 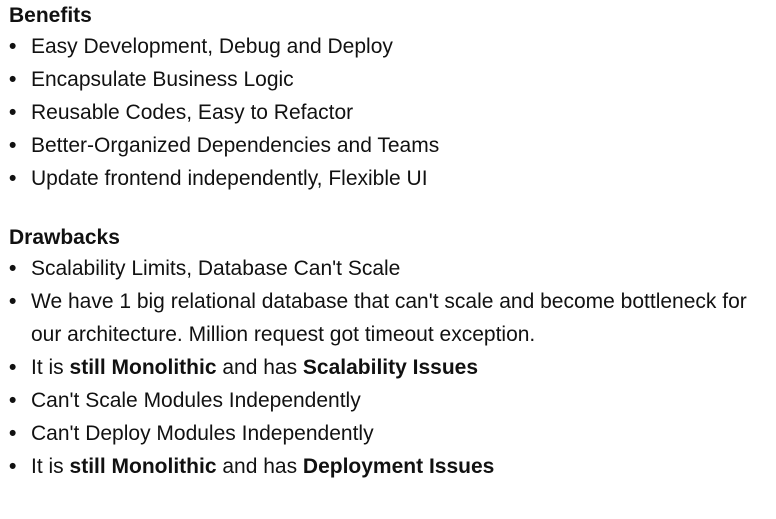 I want to click on list-item: • Better-Organized Dependencies and Teams, so click(x=392, y=145).